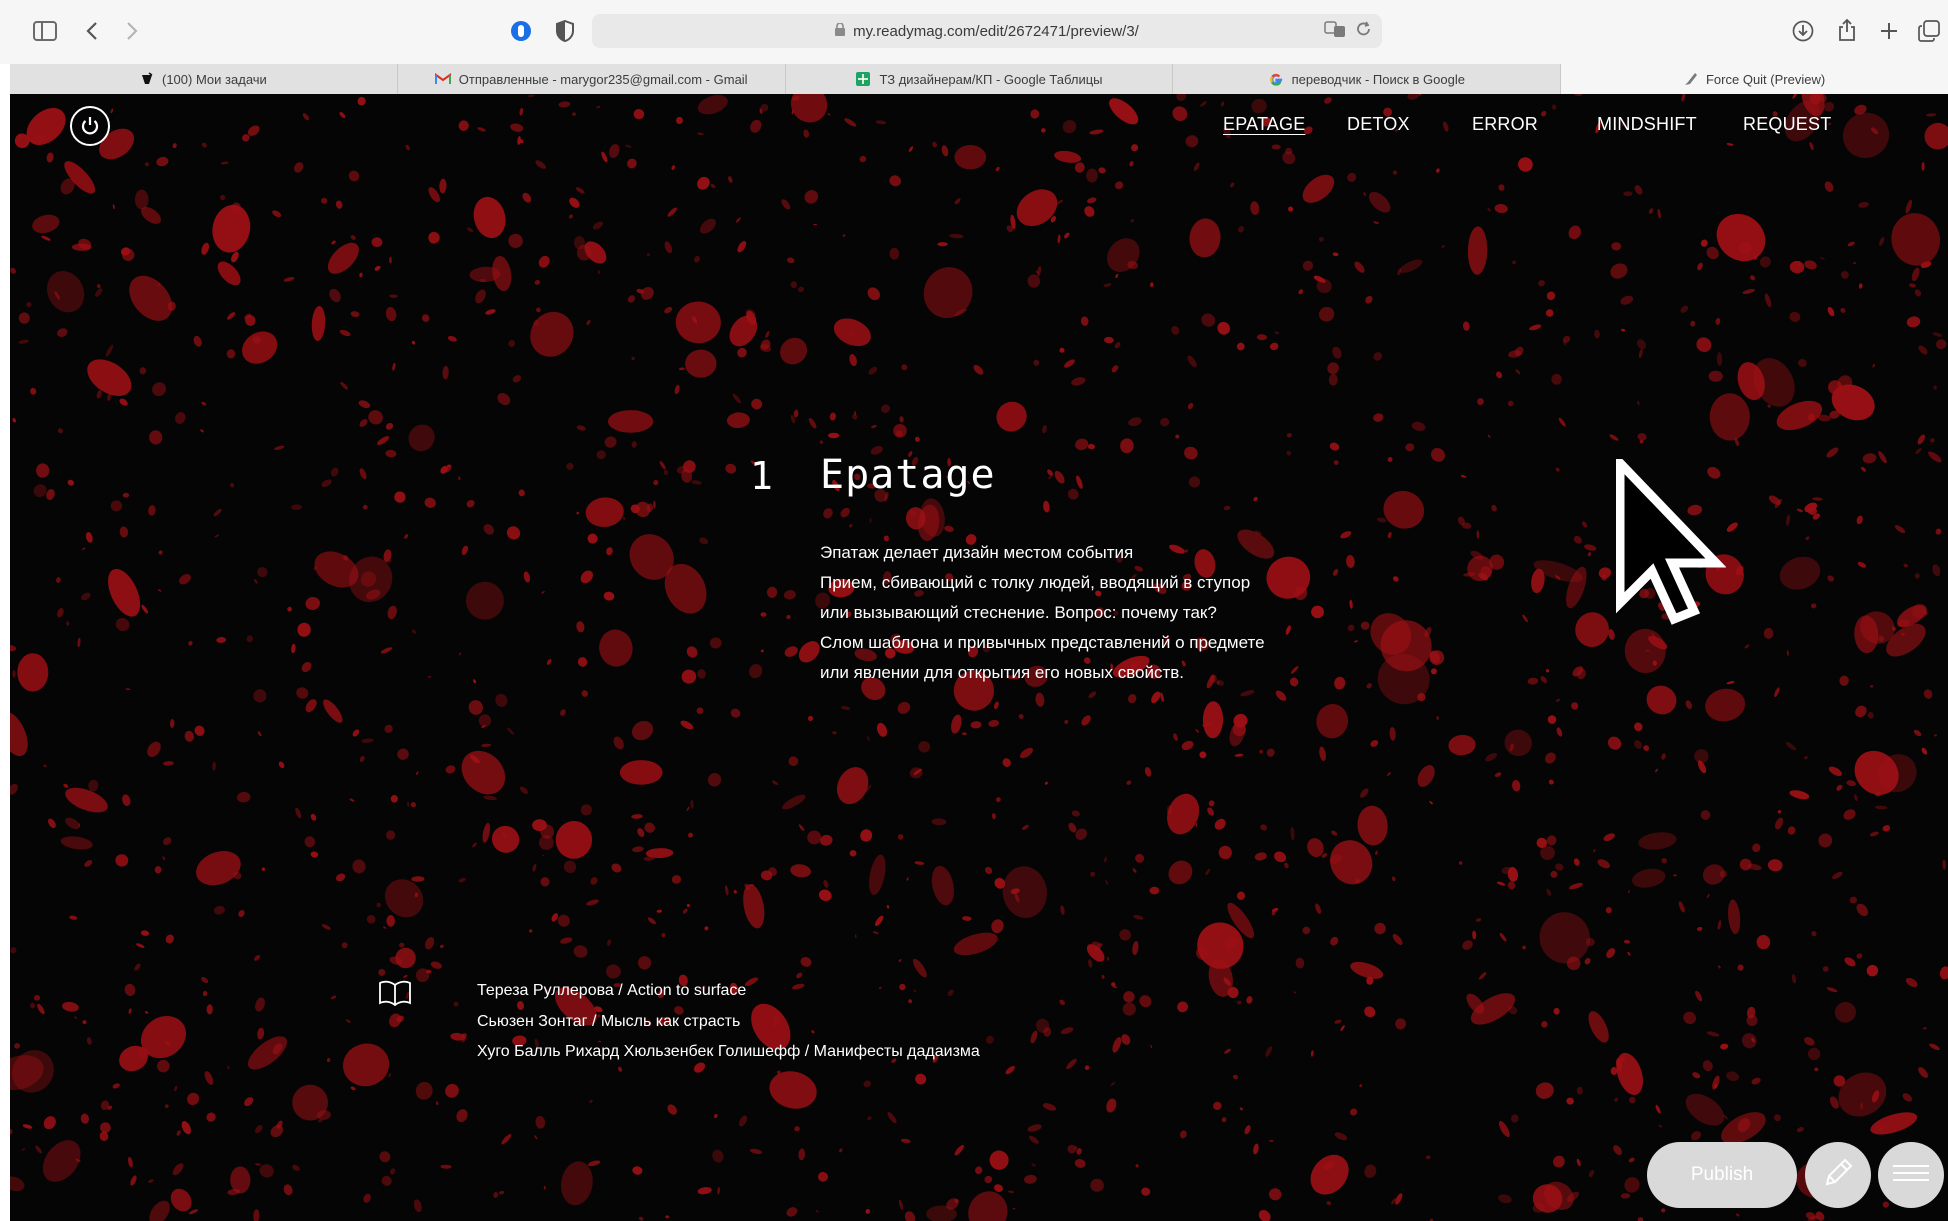 The height and width of the screenshot is (1221, 1948). Describe the element at coordinates (1276, 79) in the screenshot. I see `google-icon` at that location.